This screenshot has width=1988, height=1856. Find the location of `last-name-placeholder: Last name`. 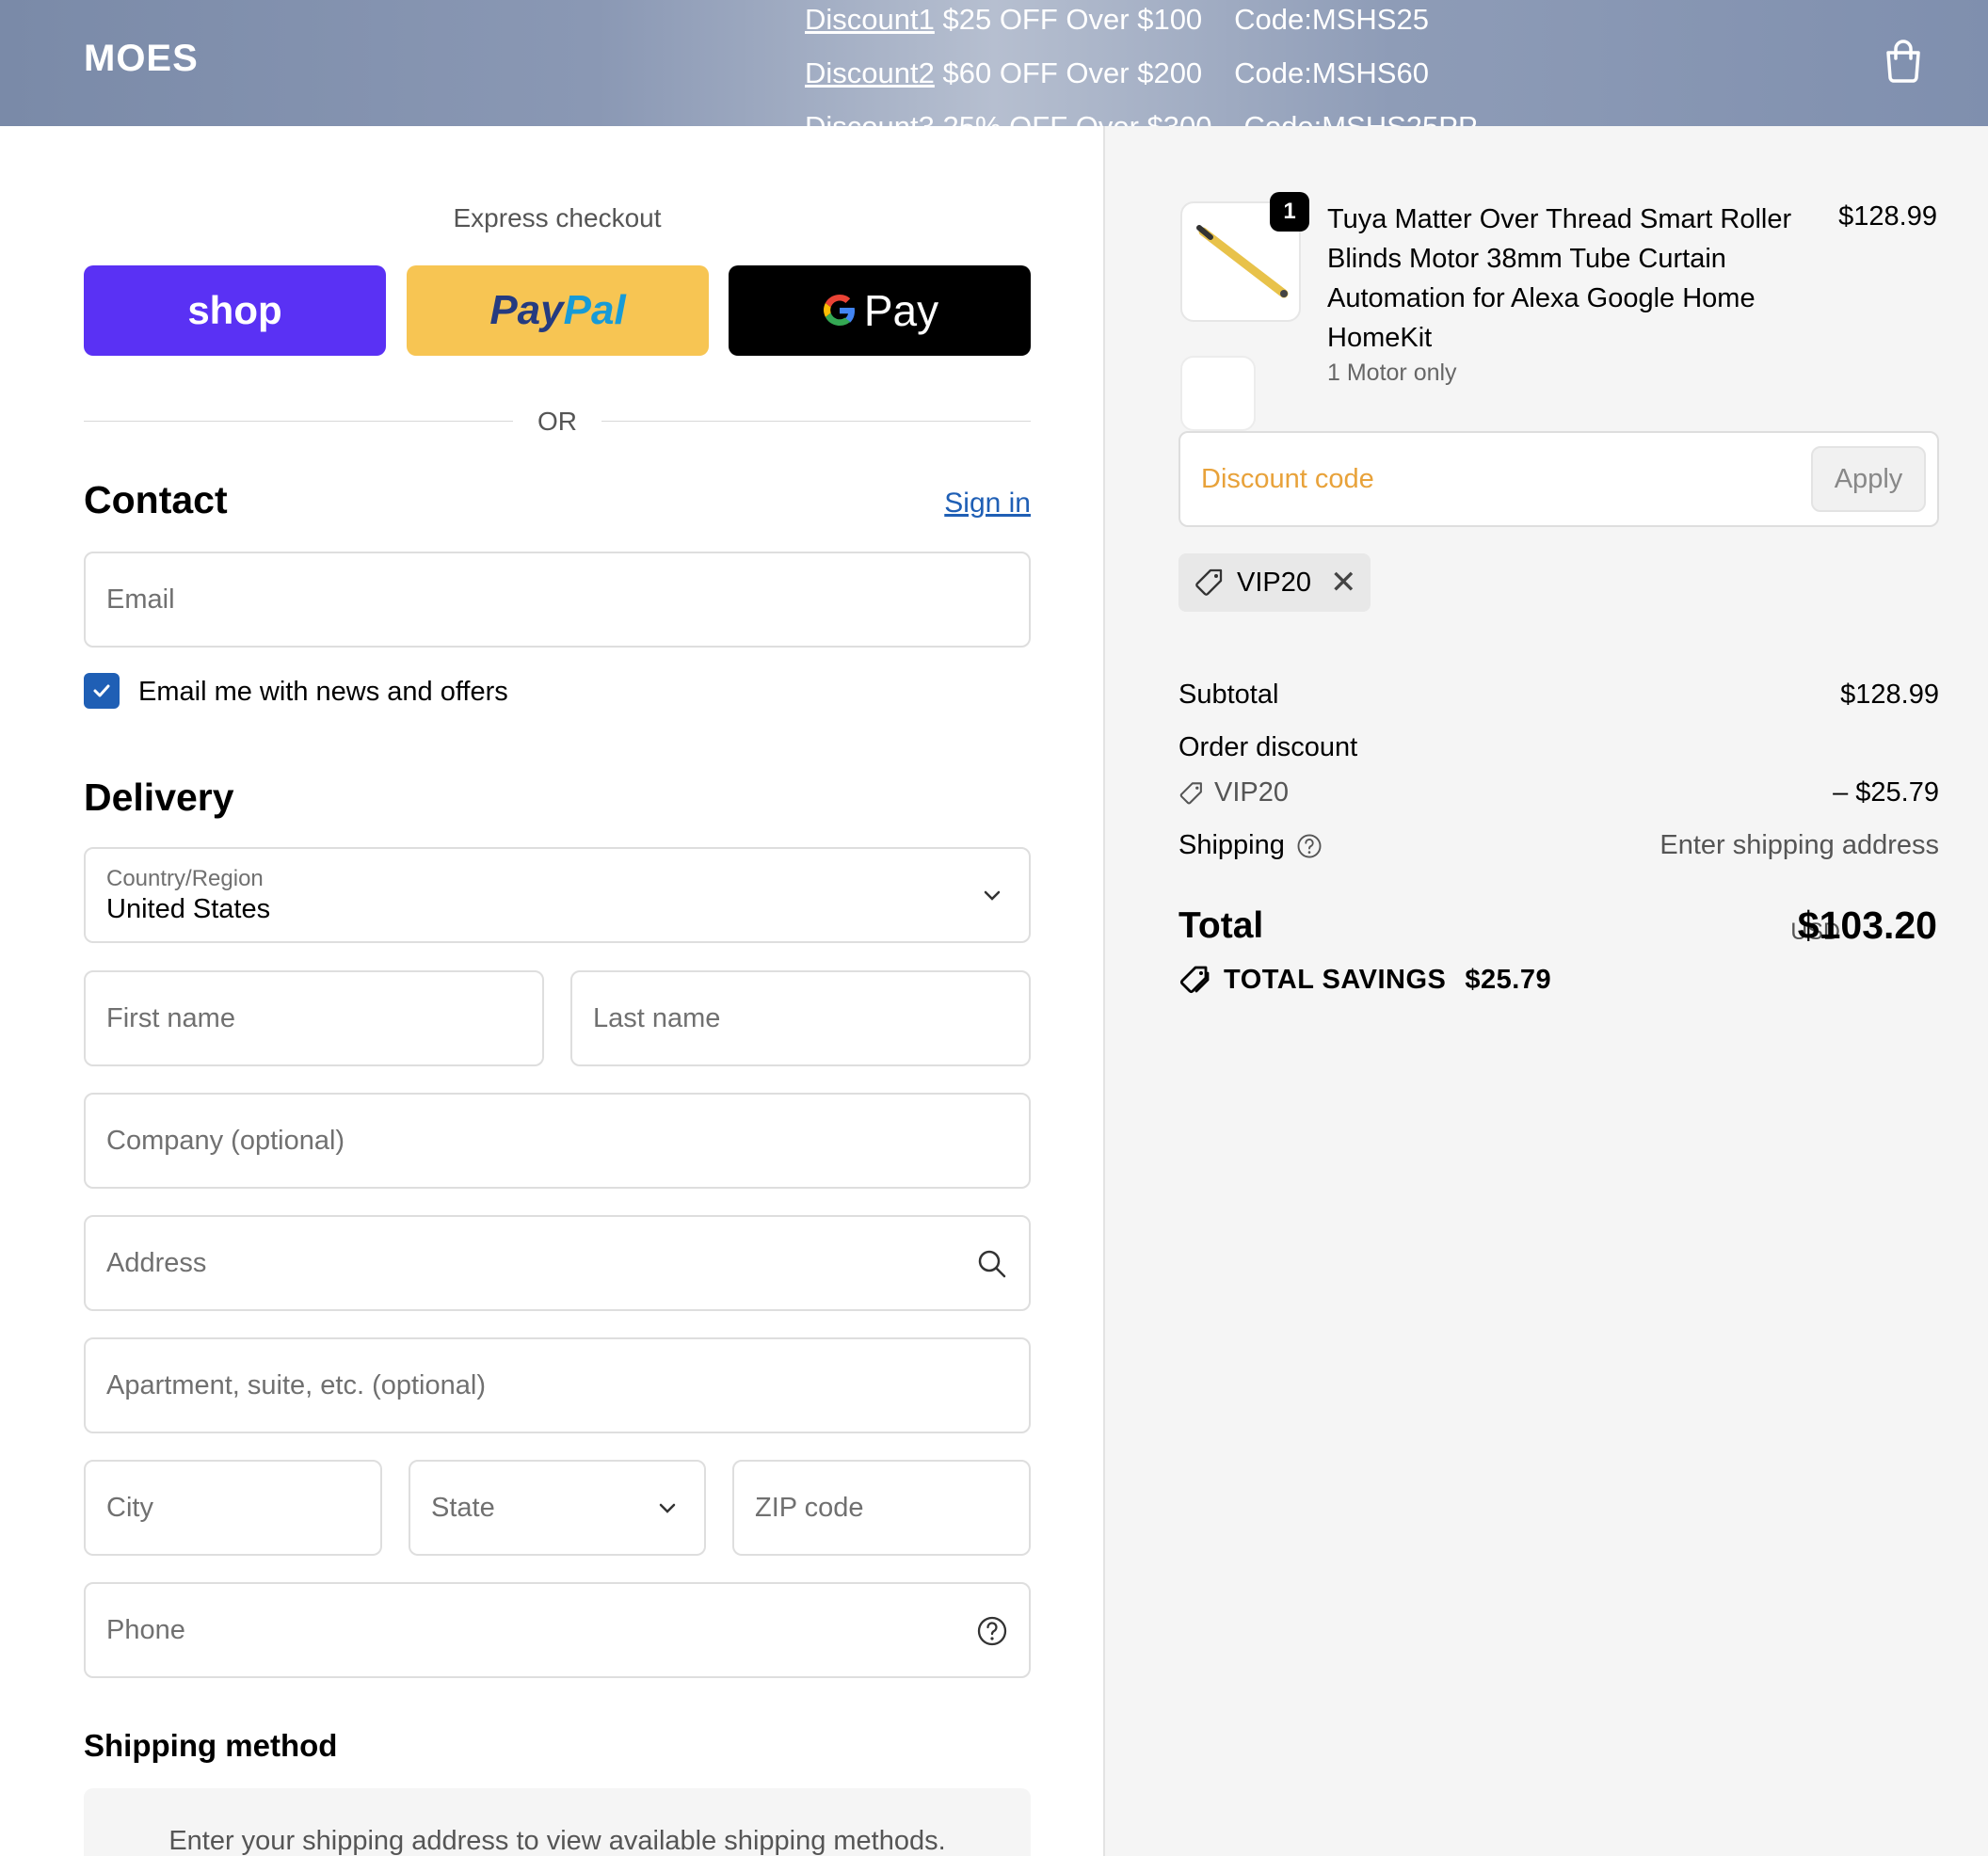

last-name-placeholder: Last name is located at coordinates (657, 1018).